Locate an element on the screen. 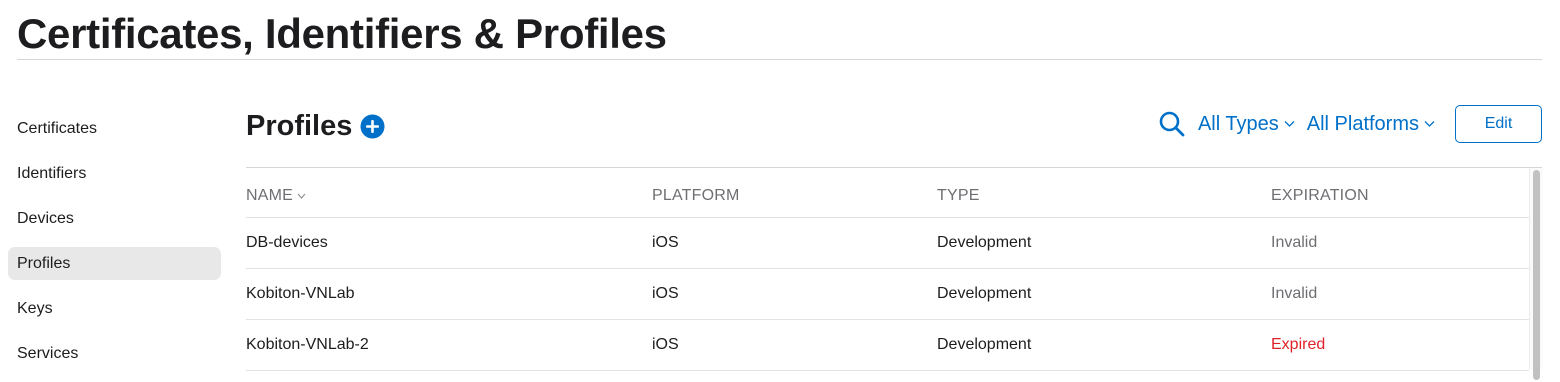 The width and height of the screenshot is (1560, 382). search-icon is located at coordinates (1172, 124).